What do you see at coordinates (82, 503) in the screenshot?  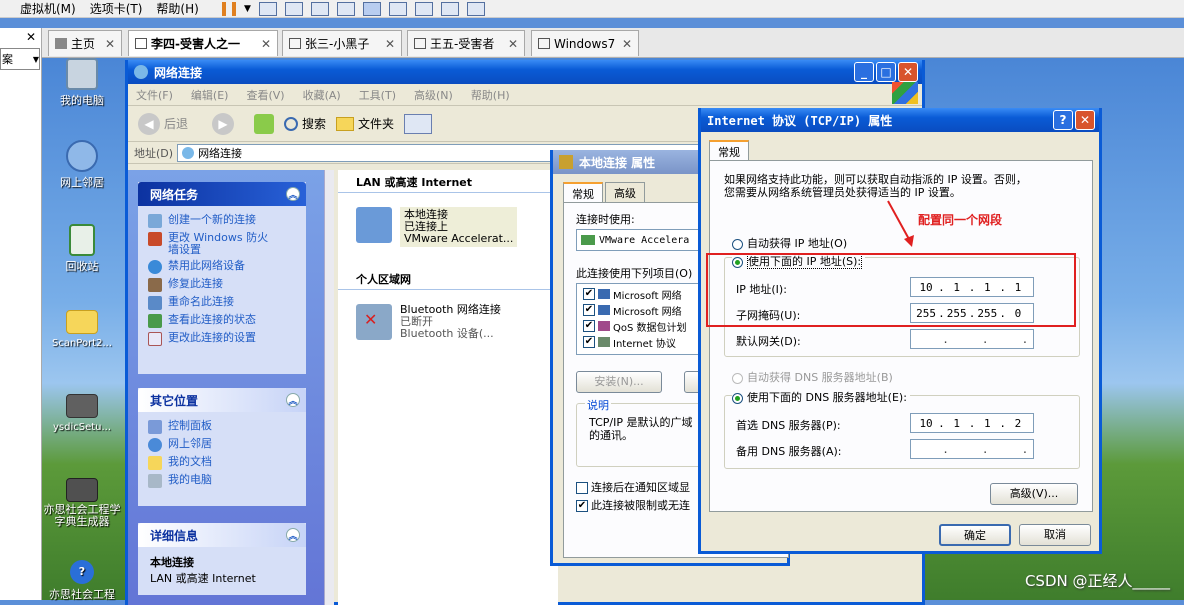 I see `desktop-icon-dict-generator: 亦思社会工程学字典生成器` at bounding box center [82, 503].